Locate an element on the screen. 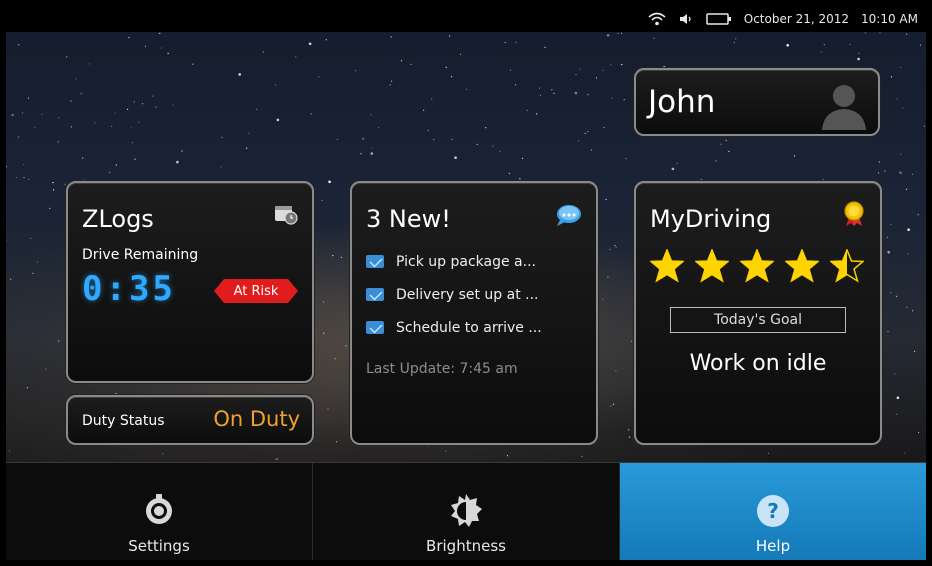 This screenshot has width=932, height=566. zlogs-card: ZLogs Drive Remaining 0:35 At Risk is located at coordinates (190, 282).